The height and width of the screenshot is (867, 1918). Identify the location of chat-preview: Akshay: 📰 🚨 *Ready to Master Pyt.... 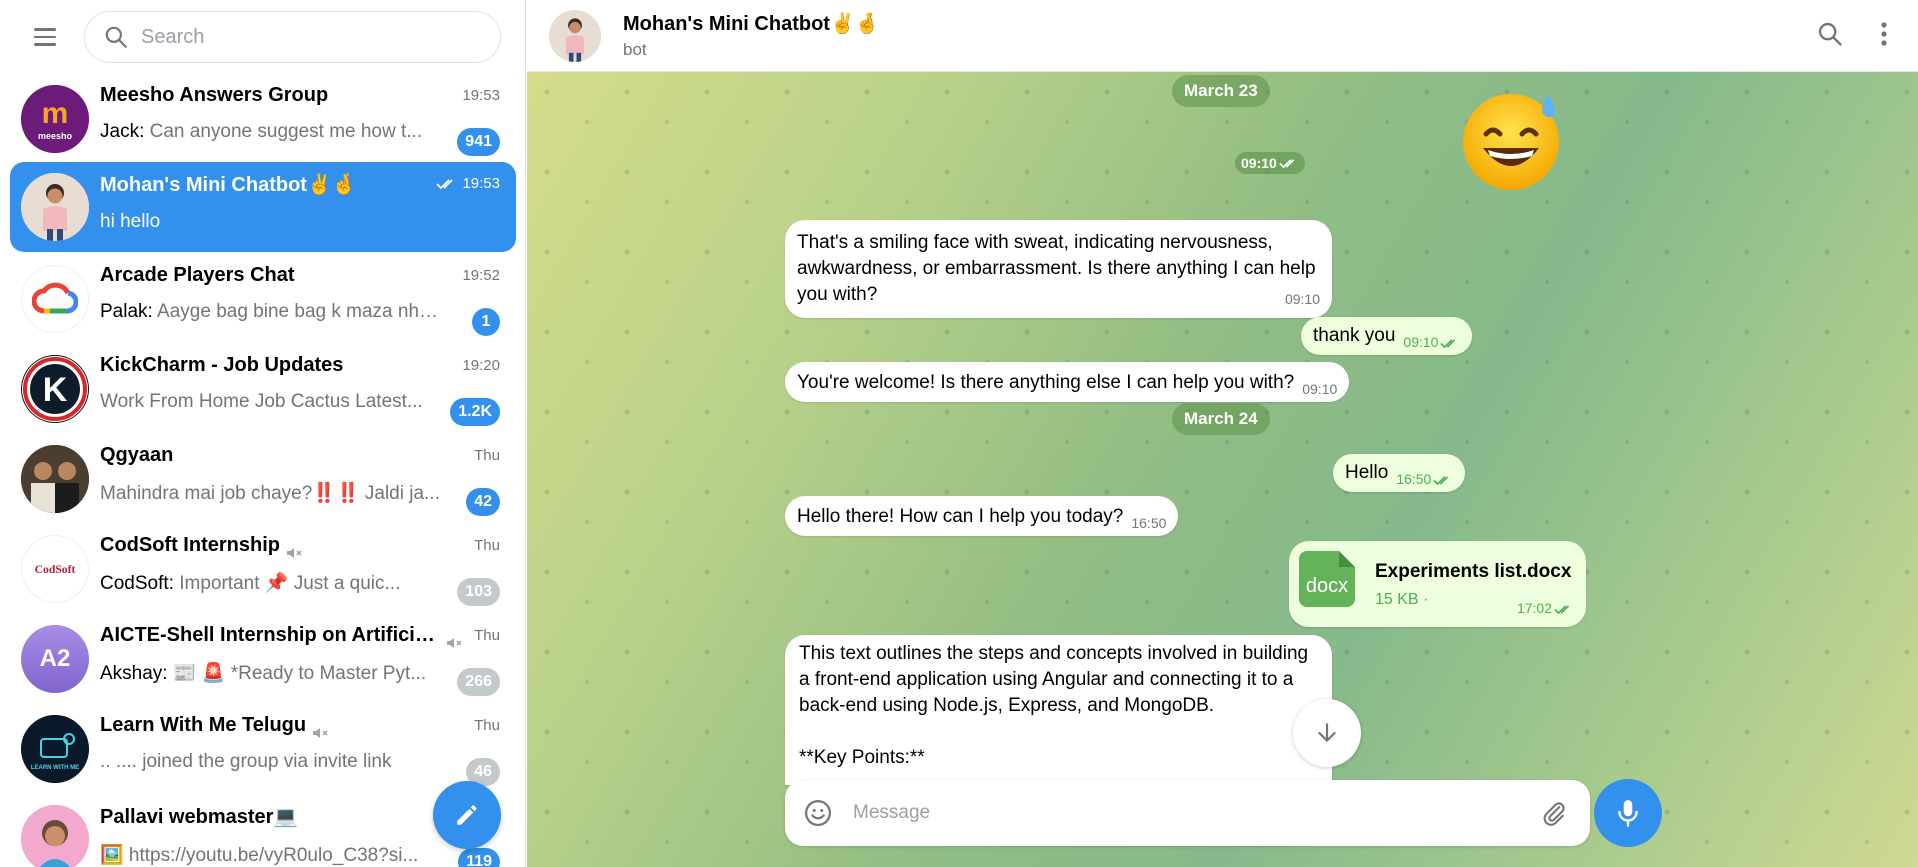
(270, 673).